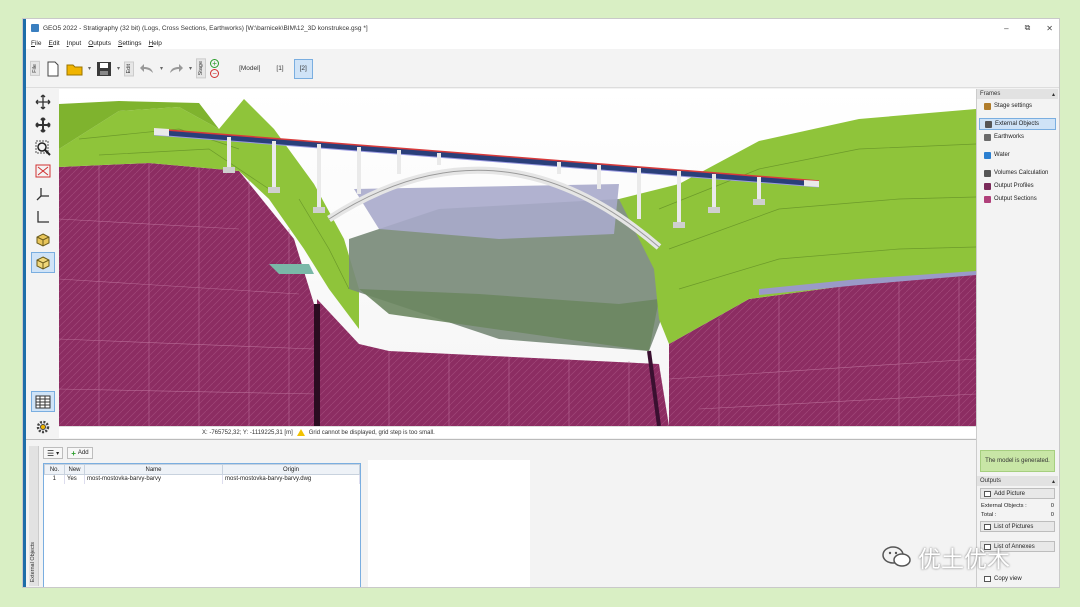  Describe the element at coordinates (154, 43) in the screenshot. I see `menu-help: Help` at that location.